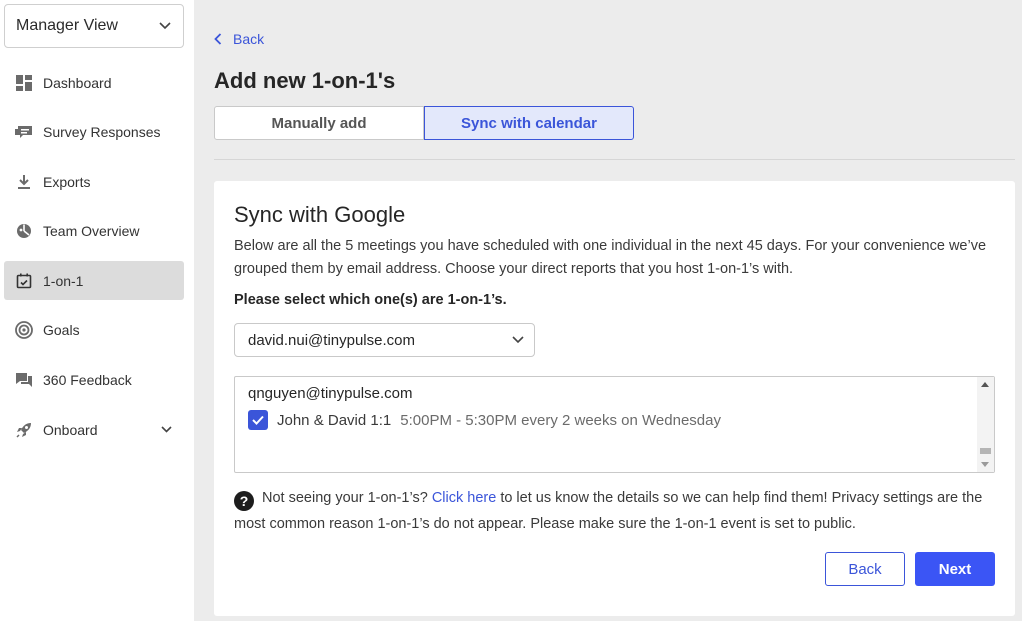  I want to click on rocket-icon, so click(24, 430).